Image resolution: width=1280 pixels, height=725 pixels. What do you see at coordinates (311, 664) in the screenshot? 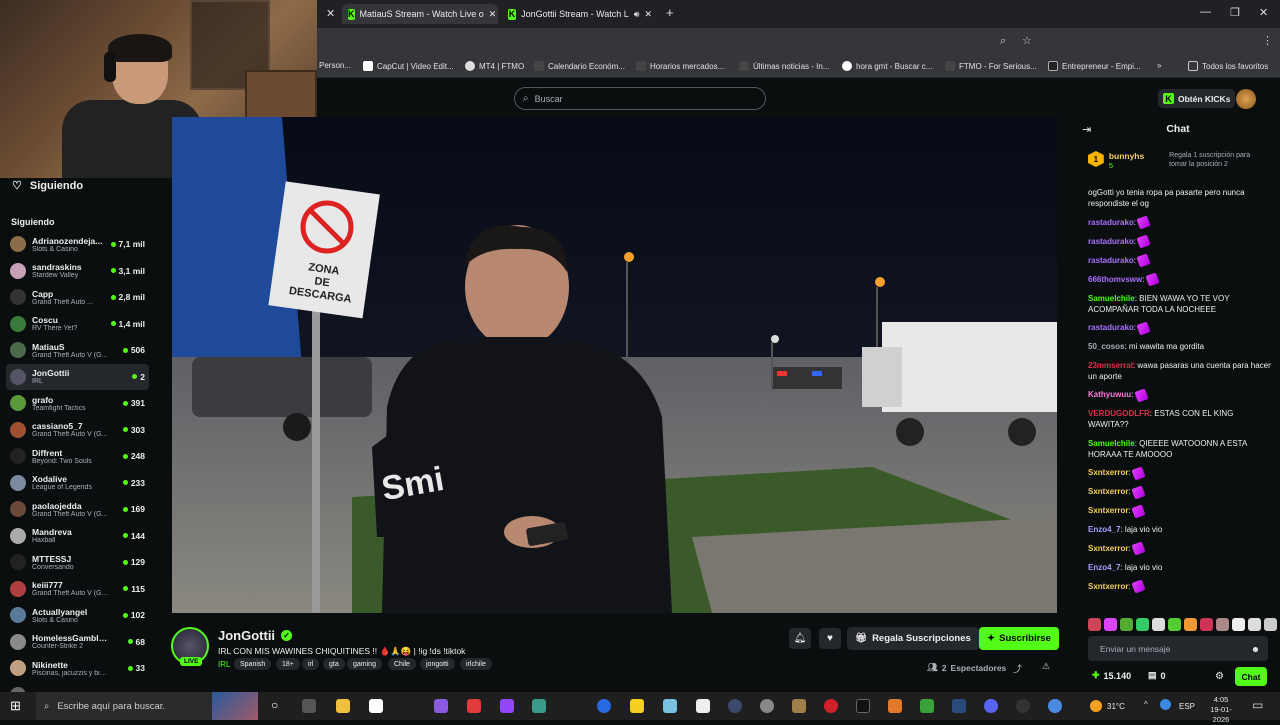
I see `tag: irl` at bounding box center [311, 664].